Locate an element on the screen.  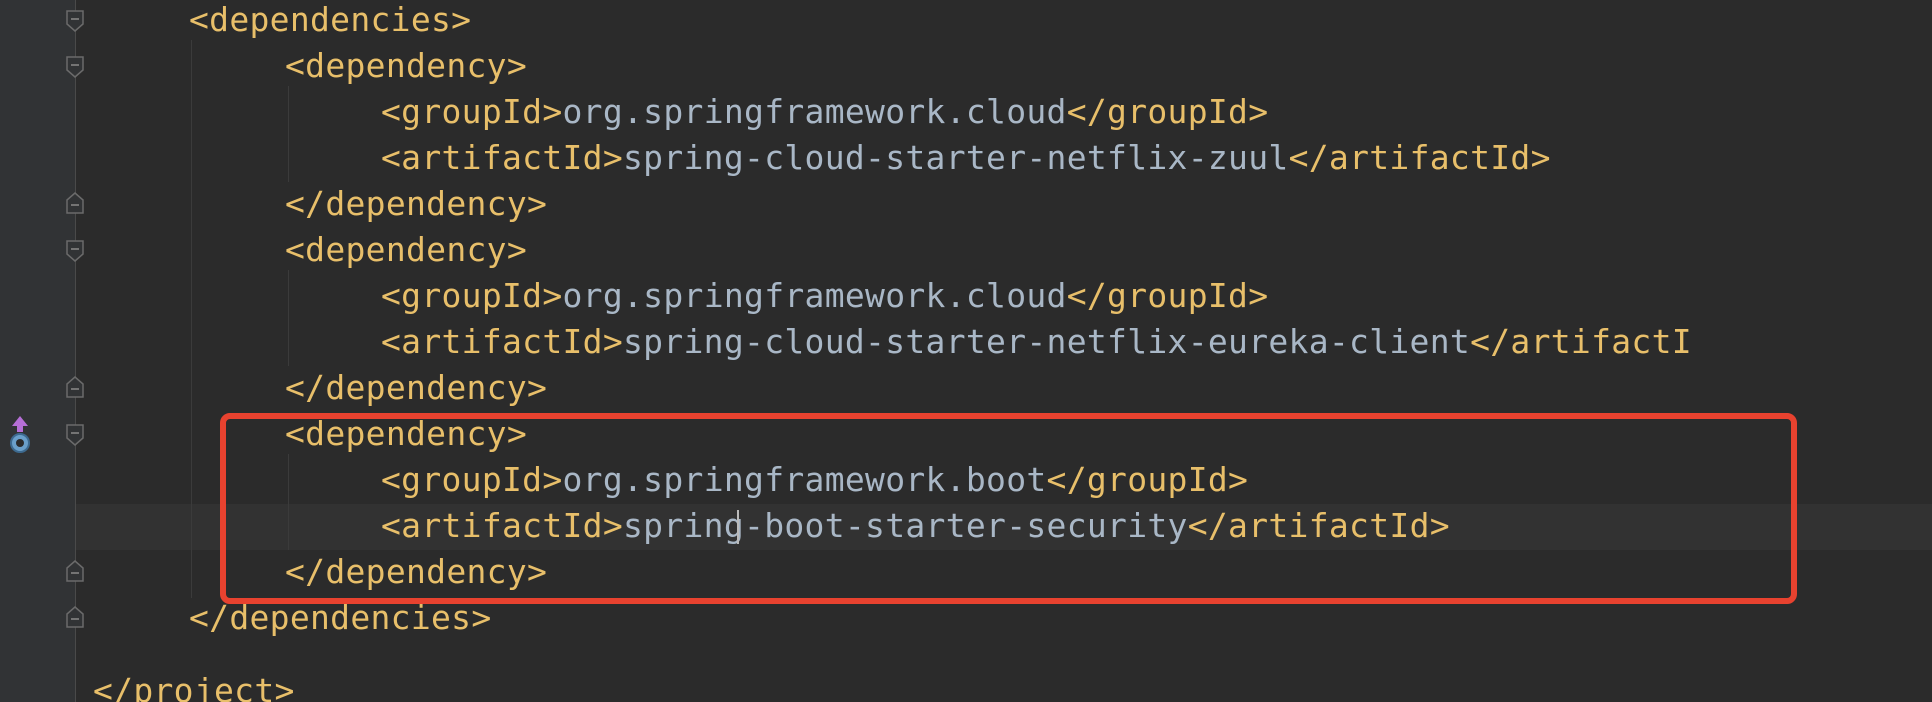
xml-tag: <dependencies> is located at coordinates (330, 19).